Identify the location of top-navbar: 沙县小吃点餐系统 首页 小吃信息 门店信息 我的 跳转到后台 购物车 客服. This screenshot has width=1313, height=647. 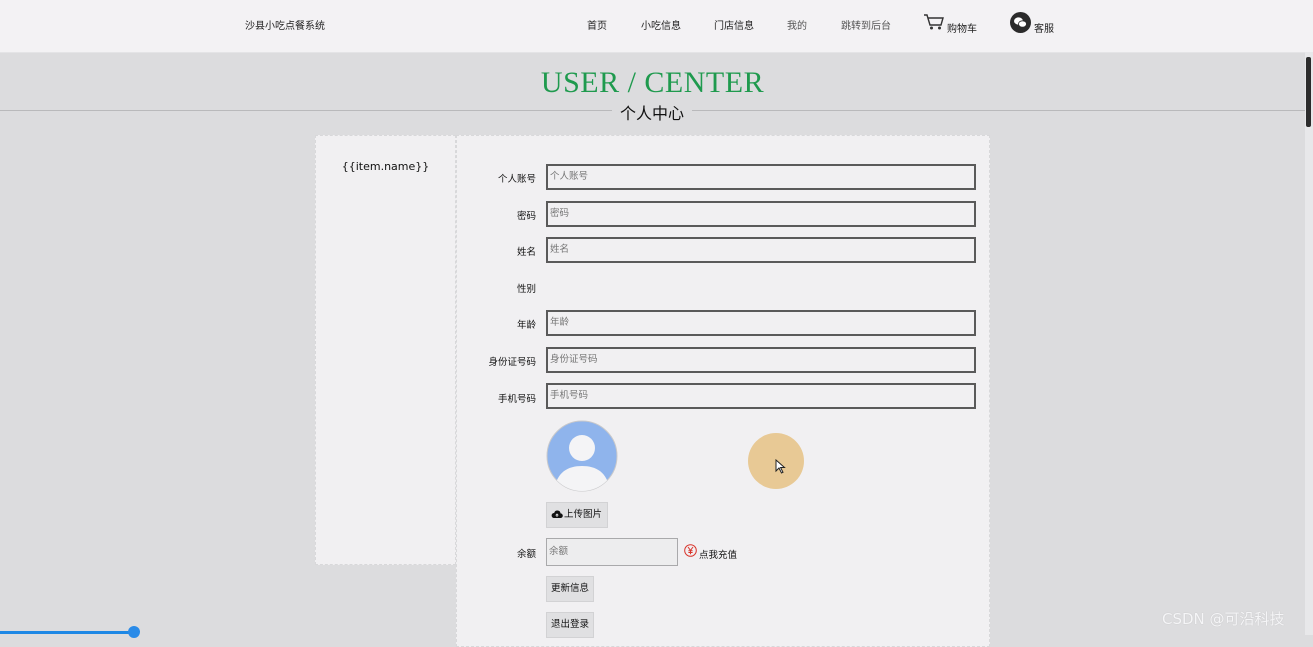
(656, 26).